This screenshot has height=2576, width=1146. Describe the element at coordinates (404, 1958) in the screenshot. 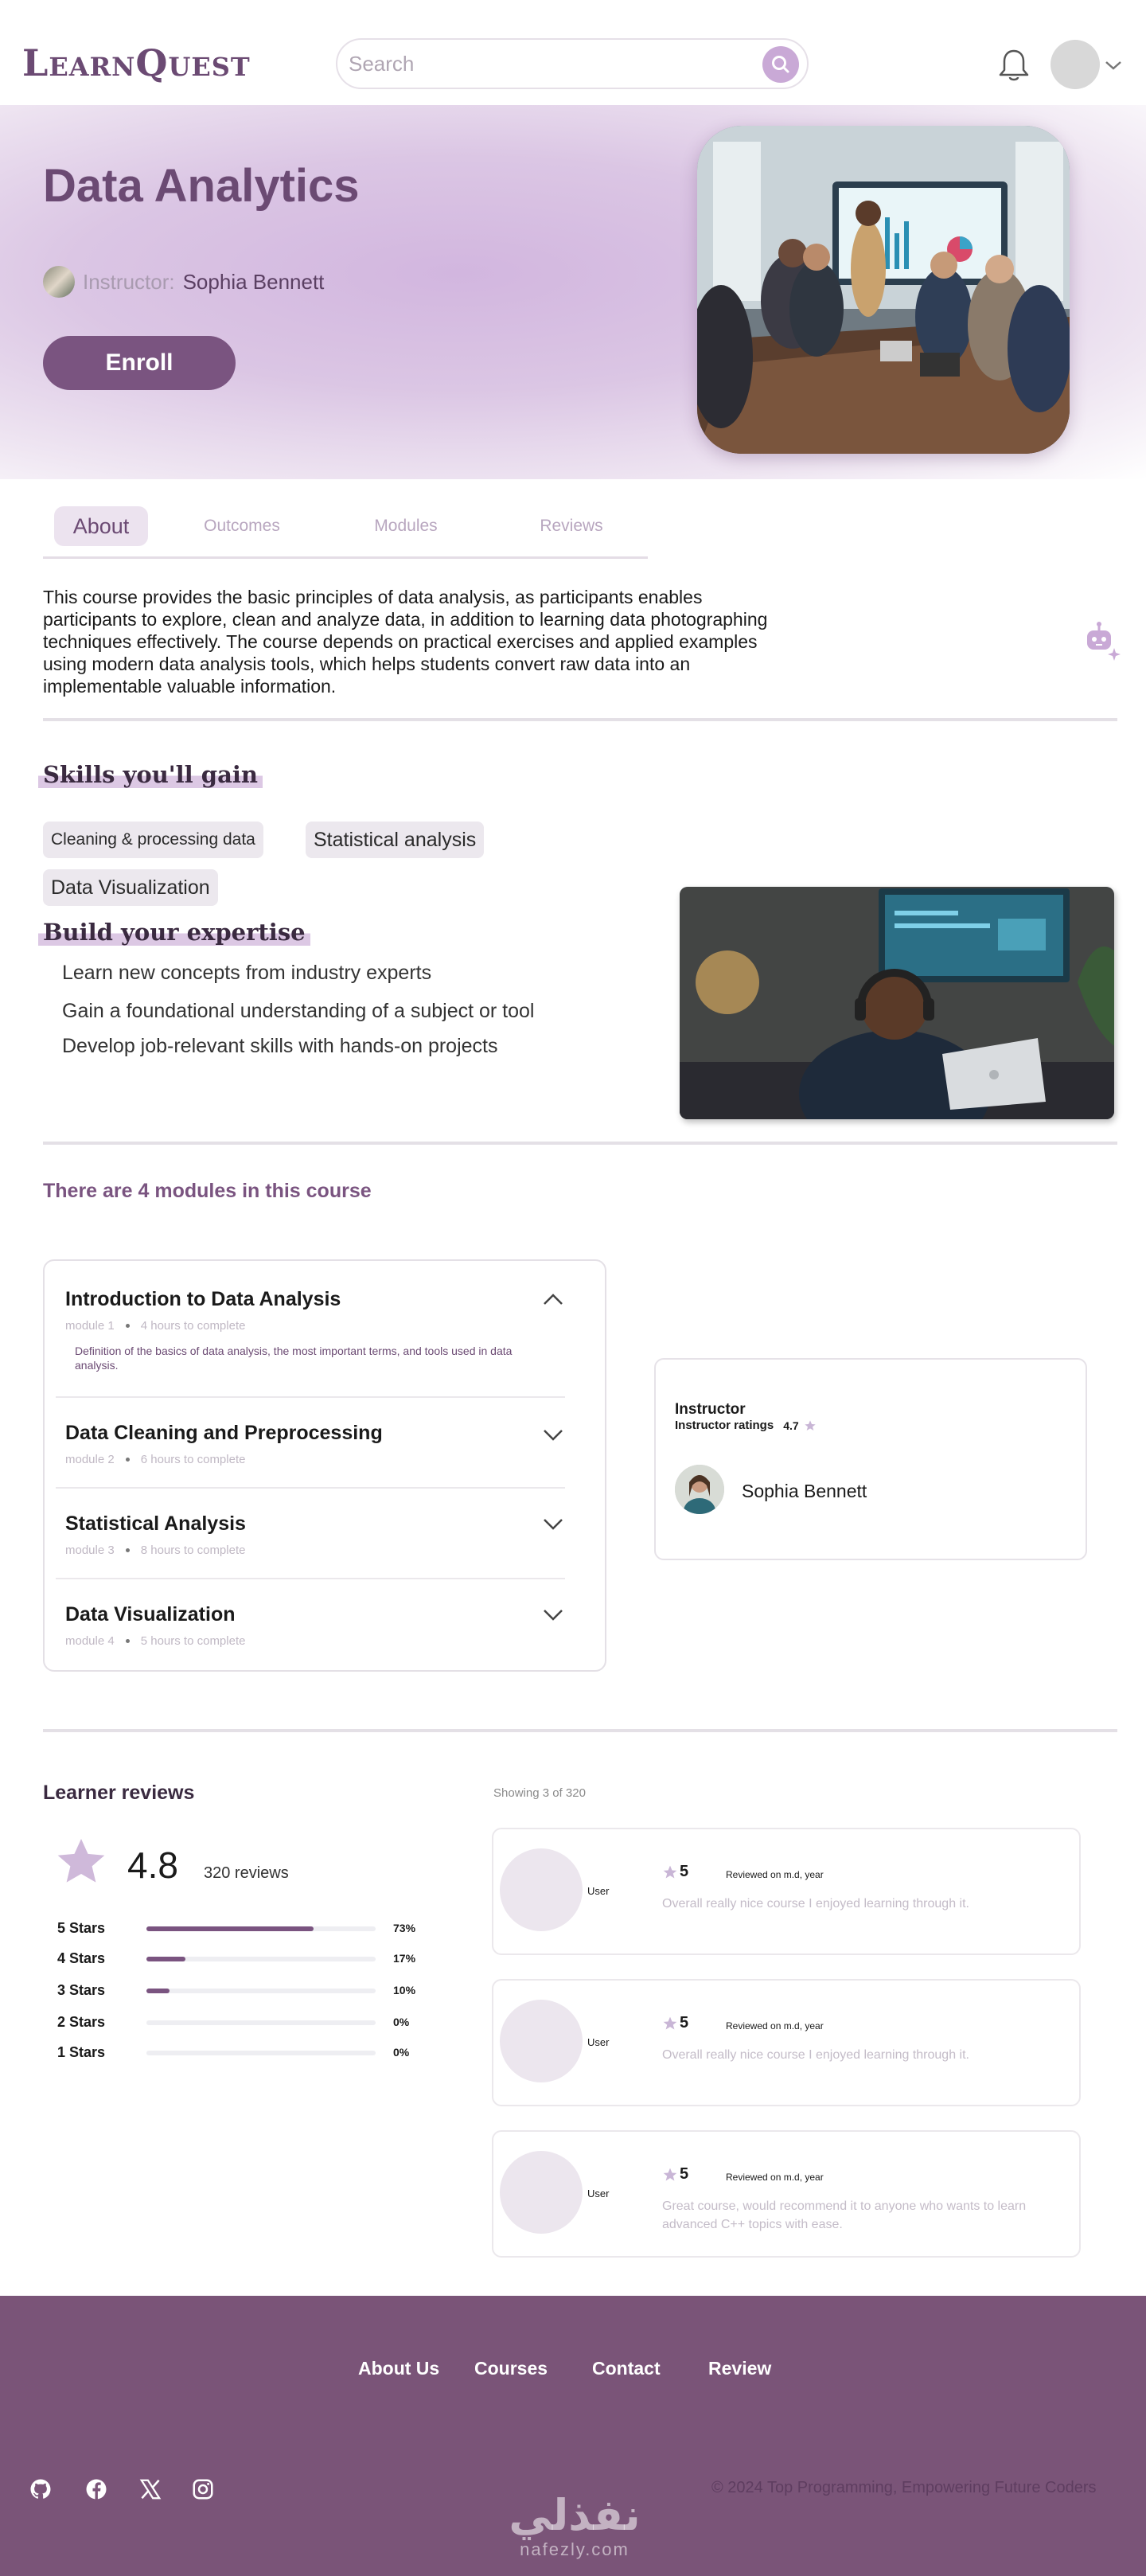

I see `rating-bar-percent: 17%` at that location.